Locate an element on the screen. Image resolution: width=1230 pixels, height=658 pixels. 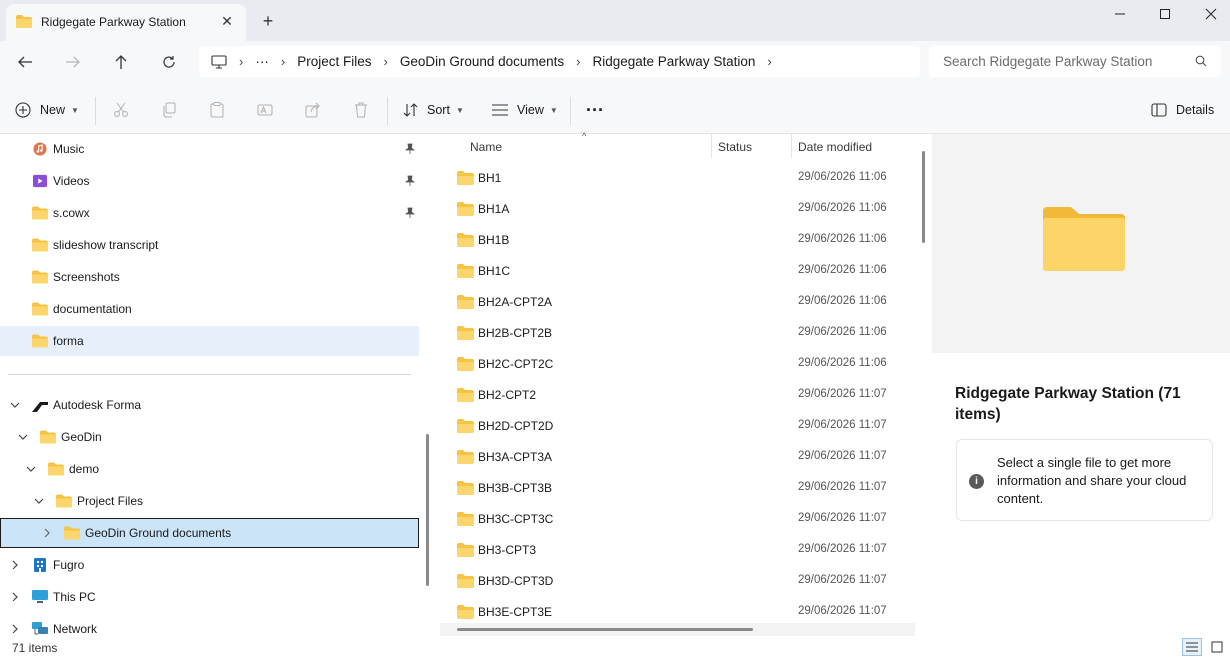
close-tab-button: ✕ is located at coordinates (227, 21).